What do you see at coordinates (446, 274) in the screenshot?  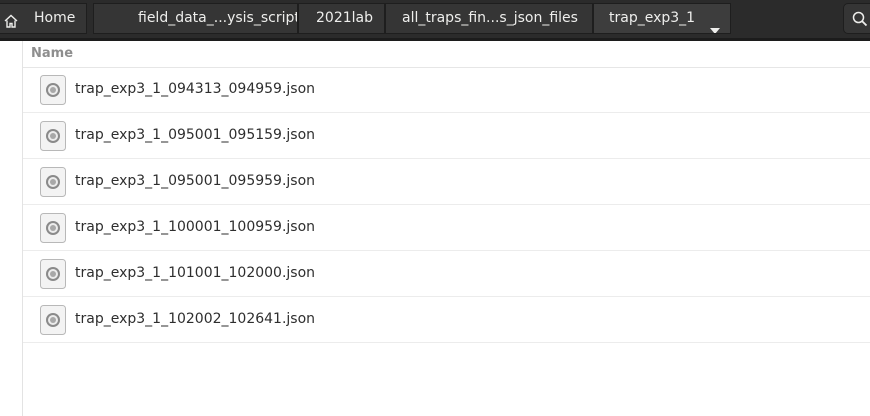 I see `file-row: trap_exp3_1_101001_102000.json` at bounding box center [446, 274].